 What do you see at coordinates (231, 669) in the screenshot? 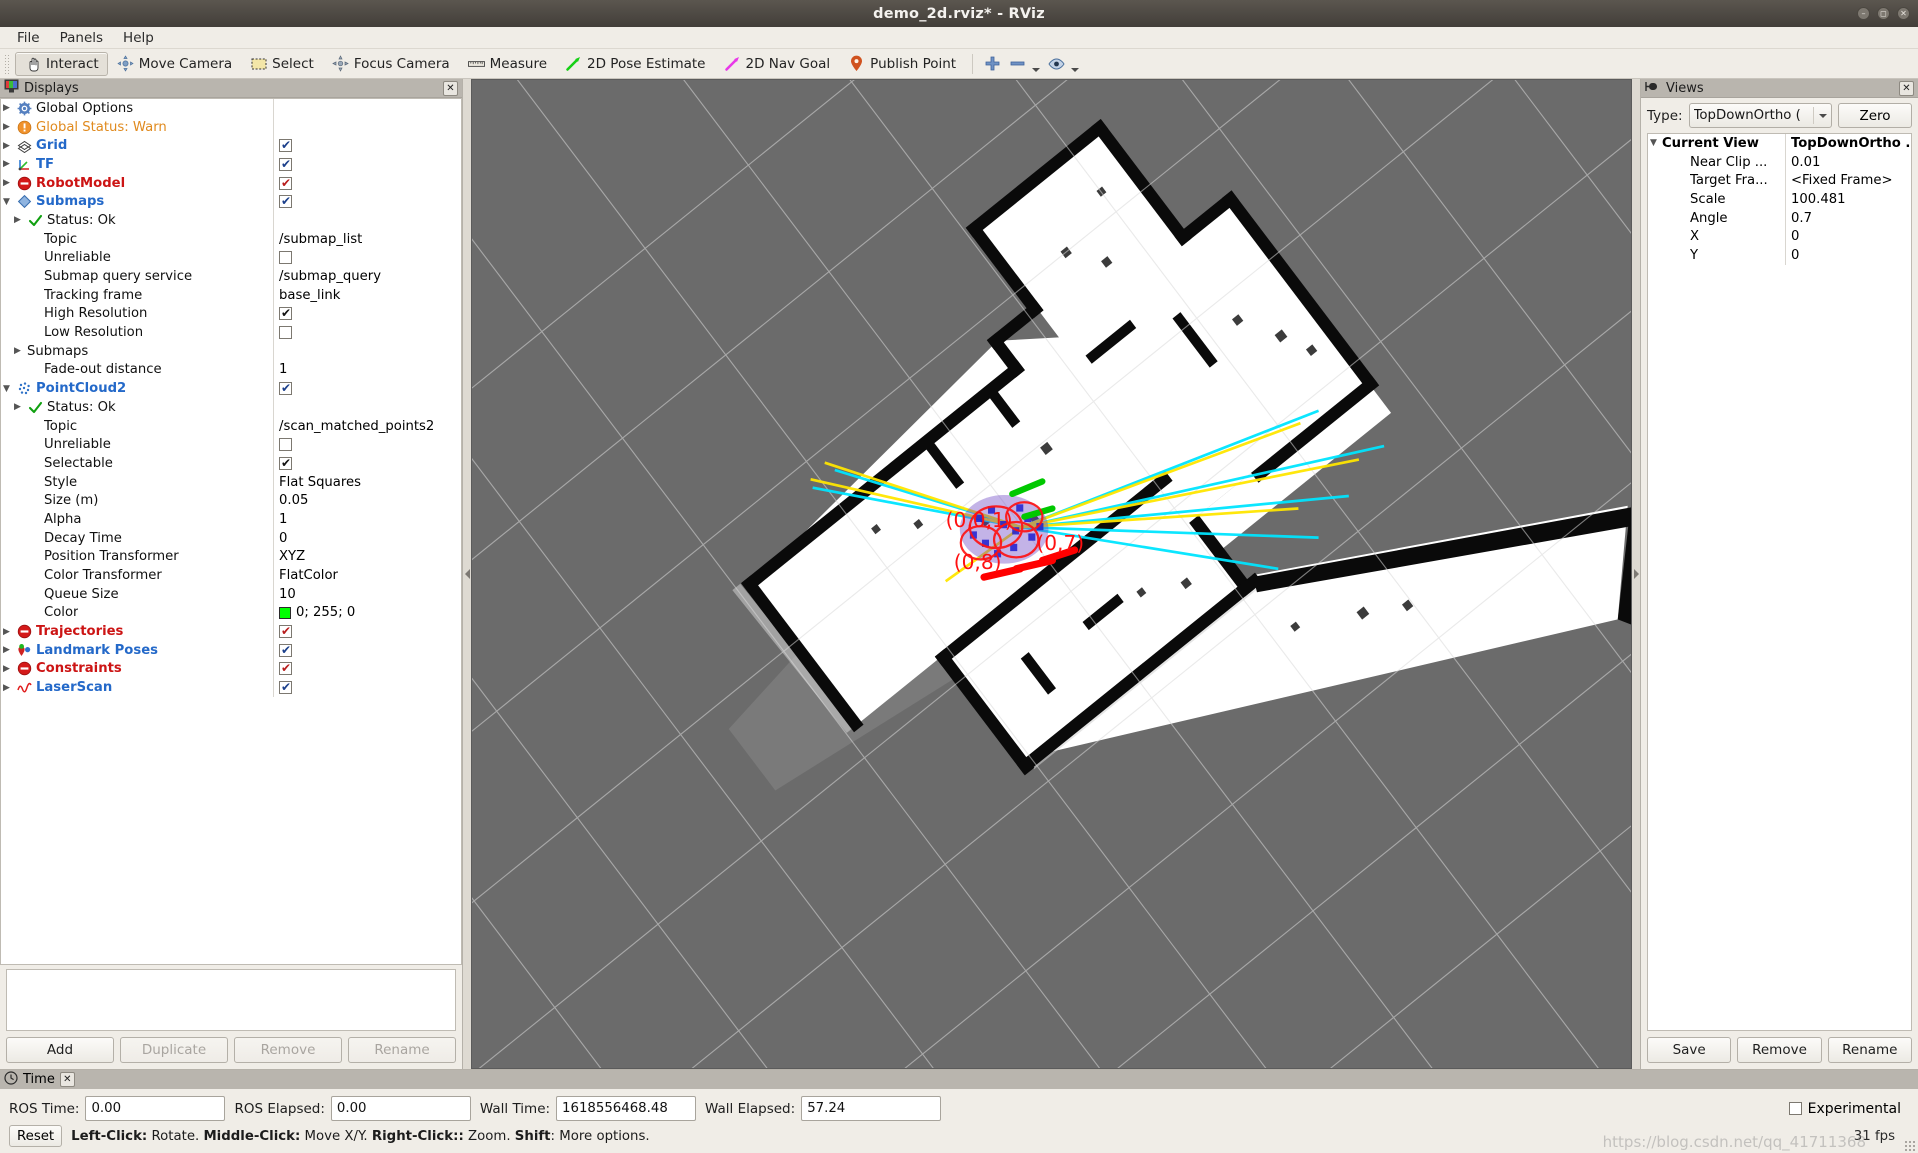
I see `display-row-constraints: Constraints` at bounding box center [231, 669].